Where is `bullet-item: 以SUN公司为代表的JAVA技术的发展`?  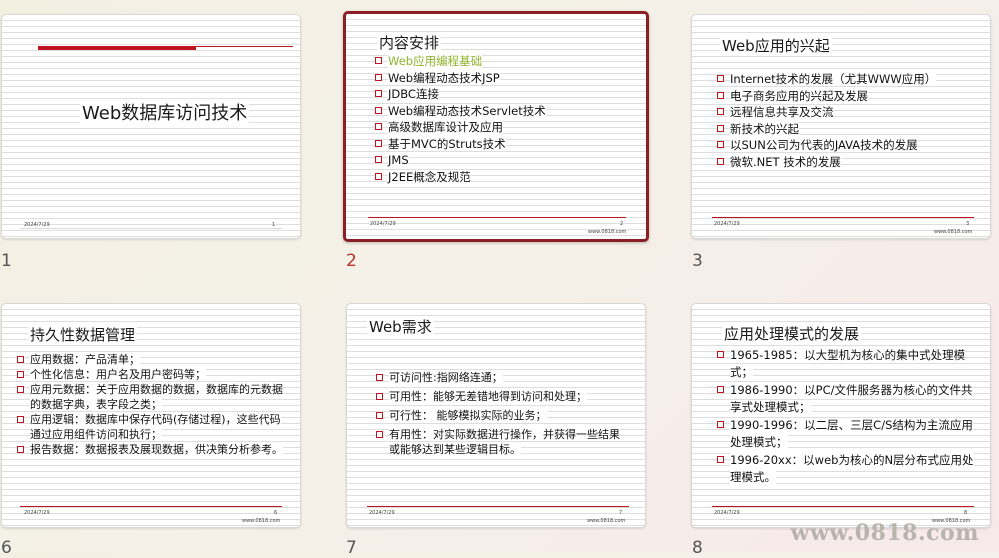
bullet-item: 以SUN公司为代表的JAVA技术的发展 is located at coordinates (826, 145).